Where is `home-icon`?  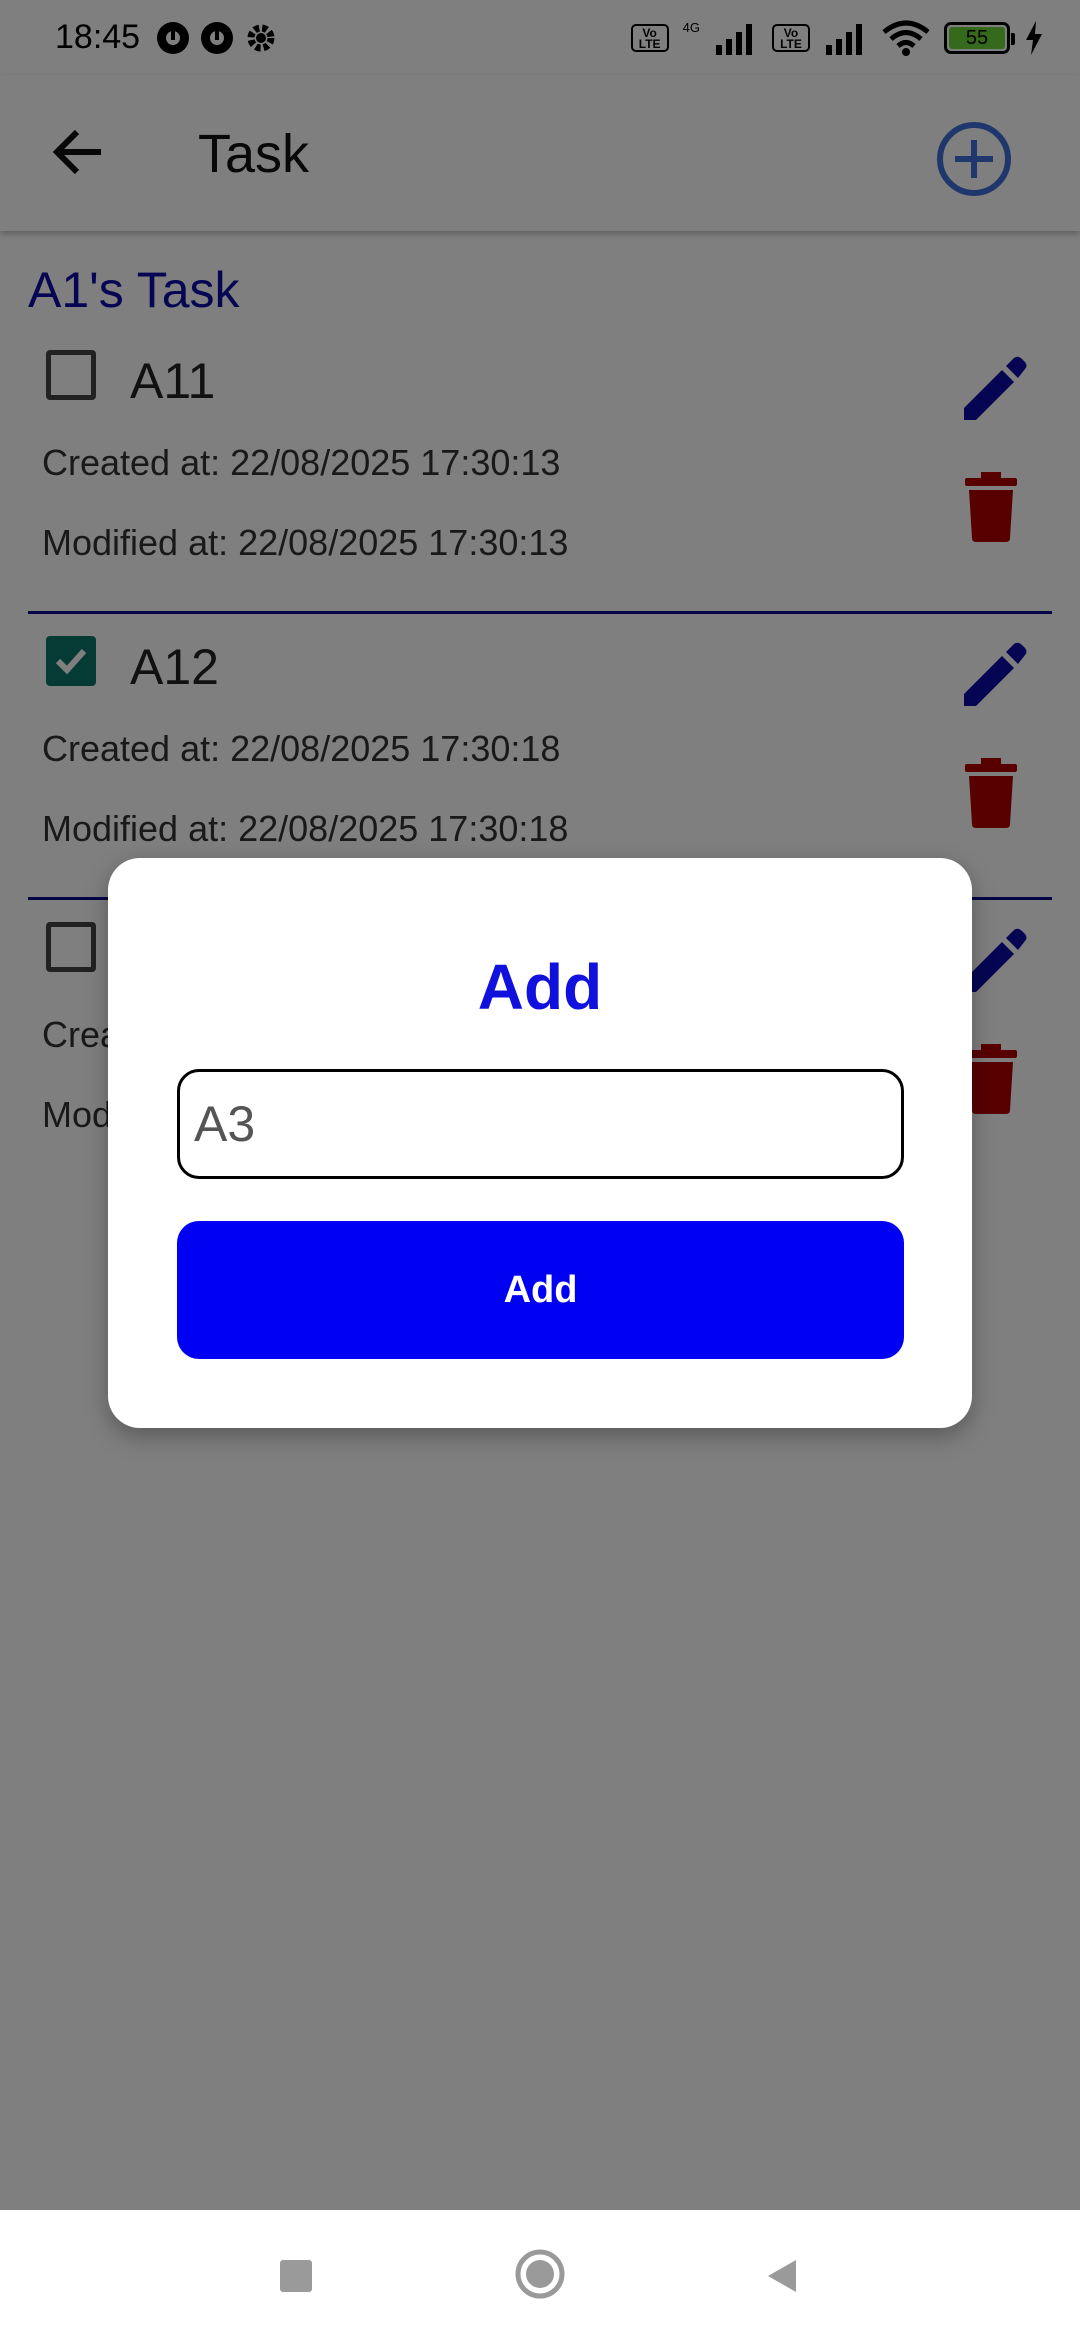 home-icon is located at coordinates (540, 2274).